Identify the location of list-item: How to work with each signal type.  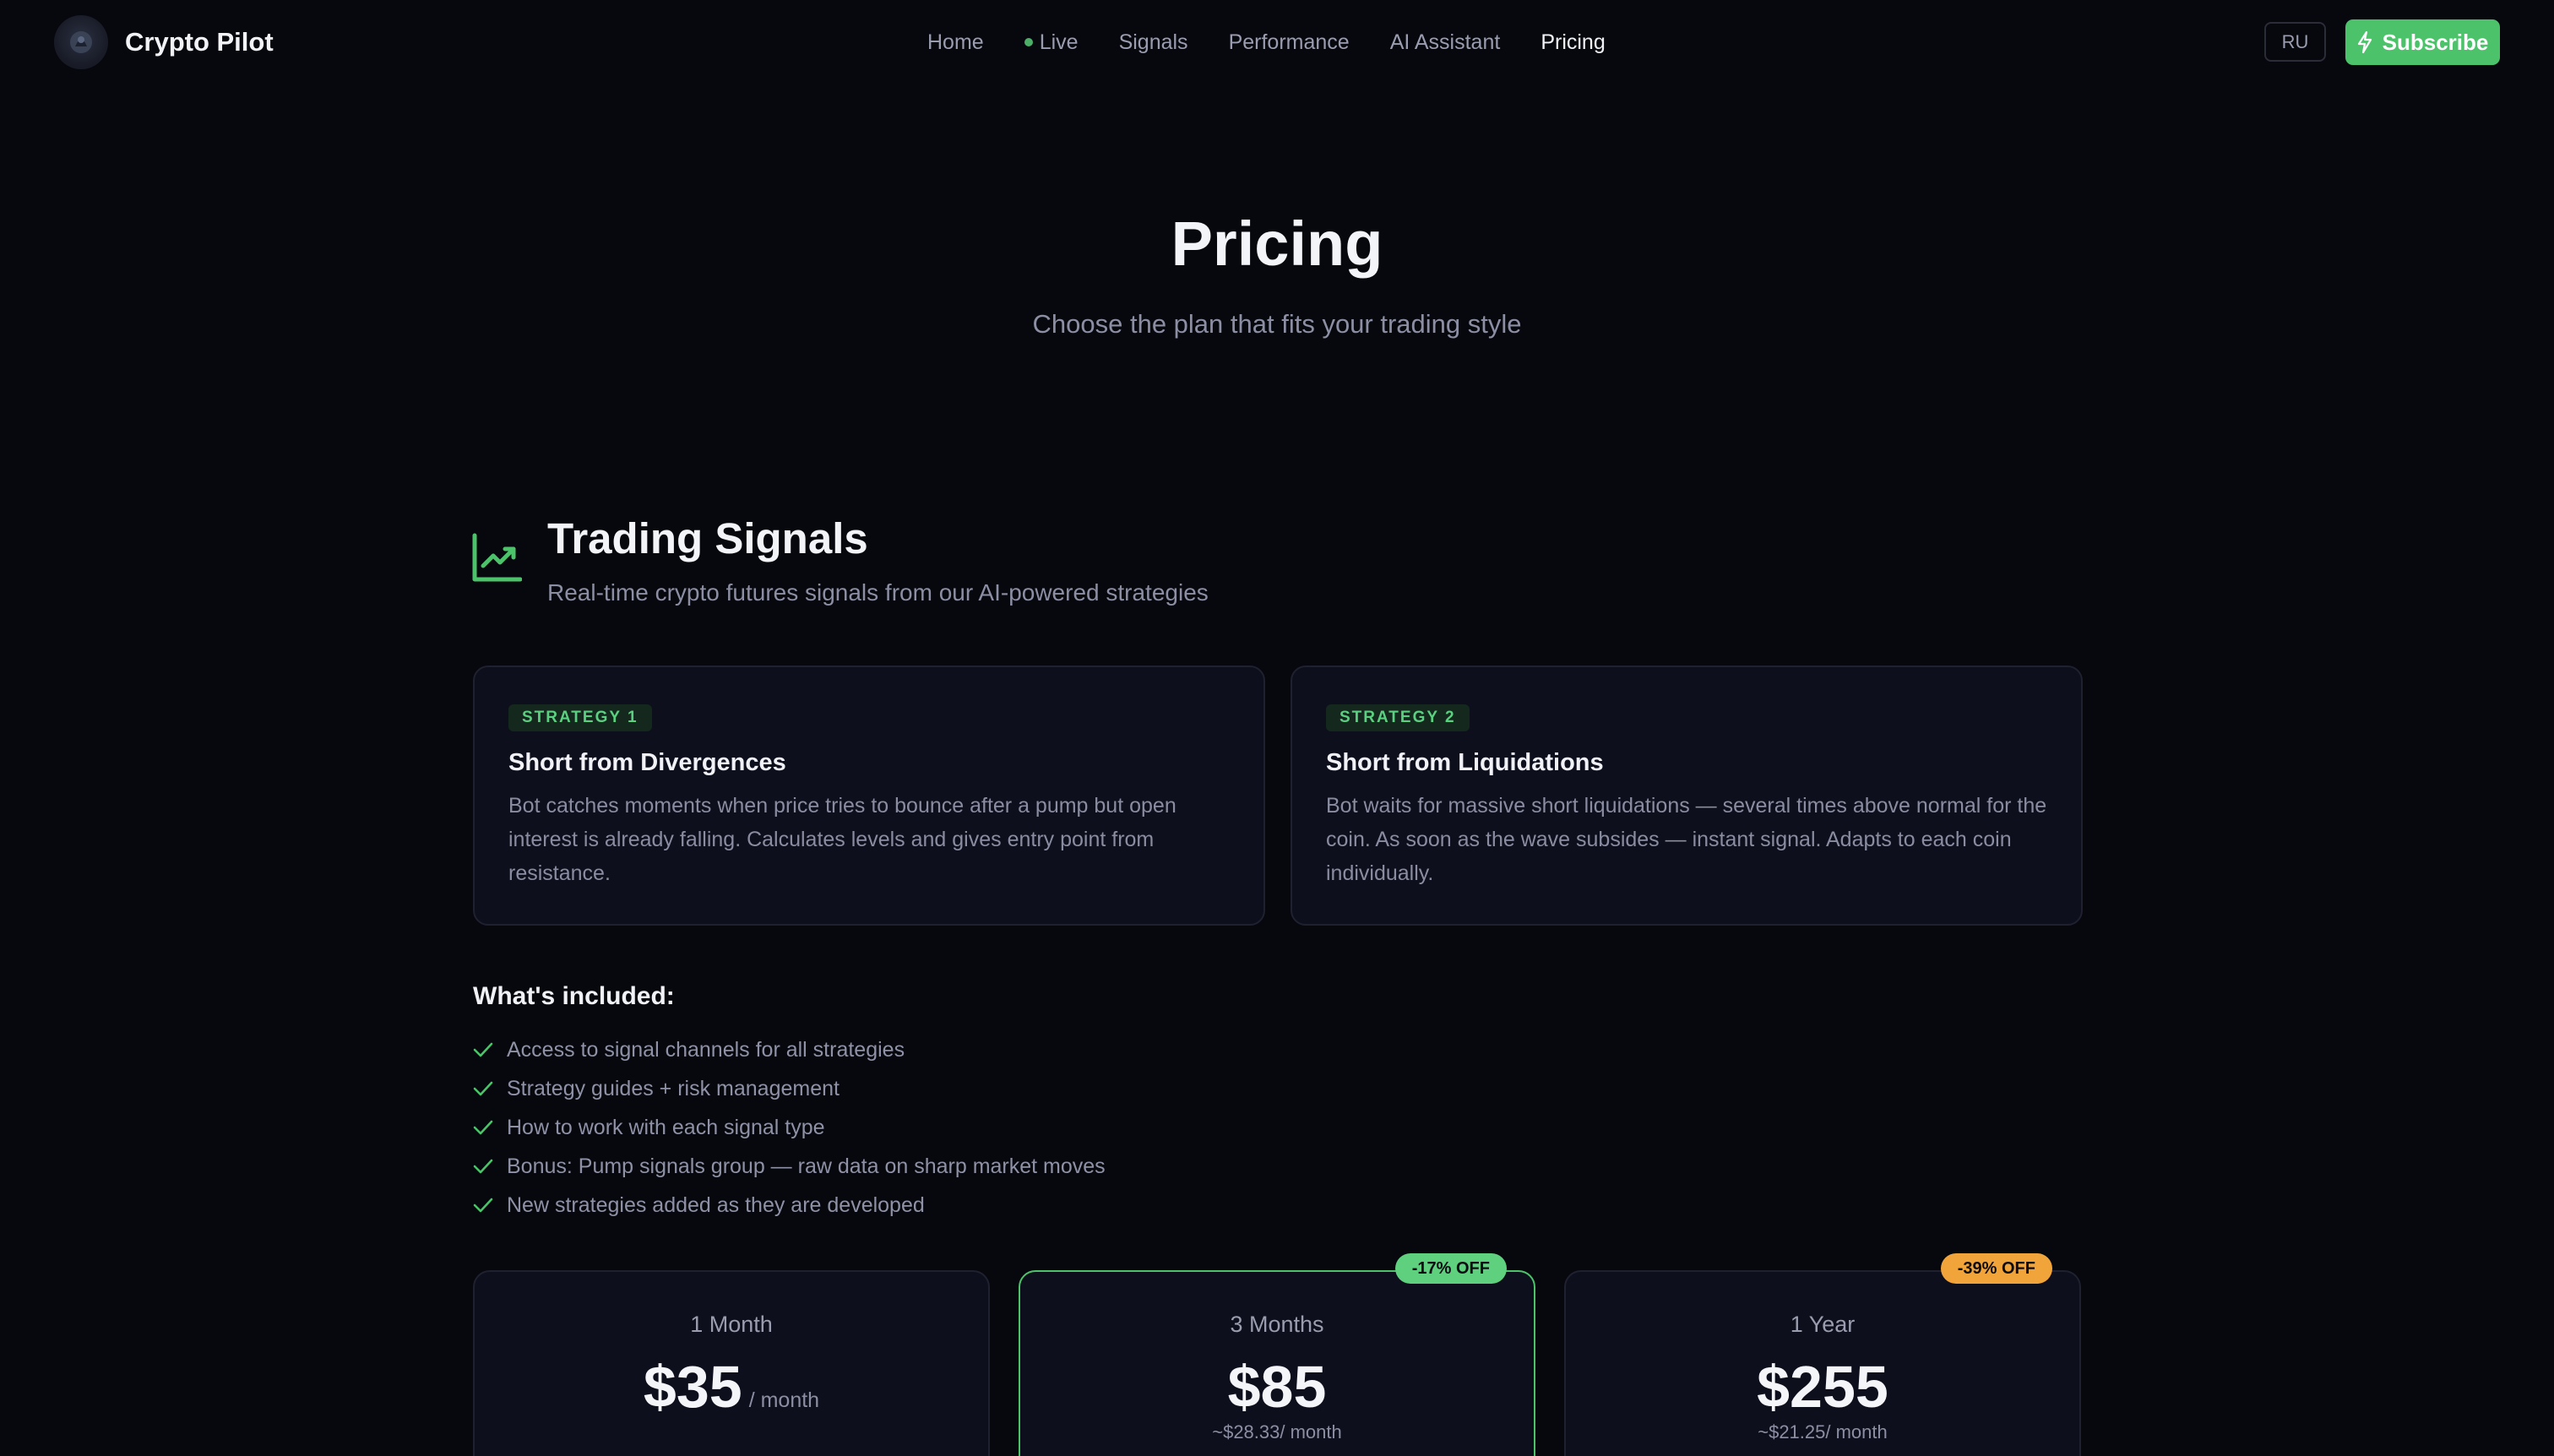
(789, 1127).